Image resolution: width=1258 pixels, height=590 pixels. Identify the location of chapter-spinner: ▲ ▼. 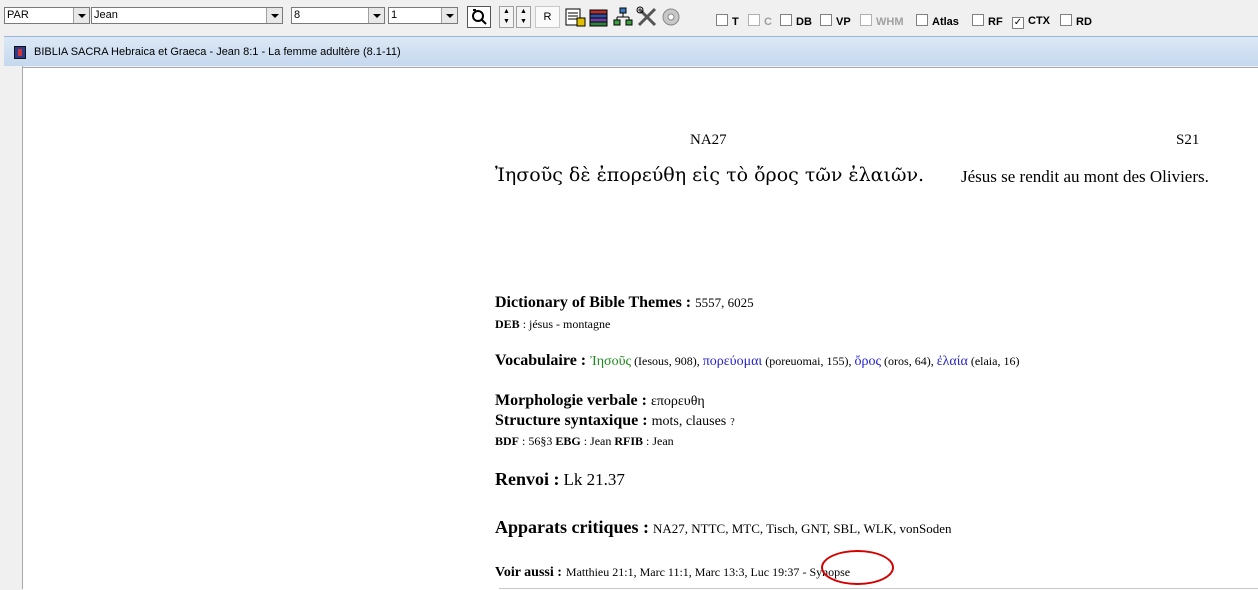
(523, 17).